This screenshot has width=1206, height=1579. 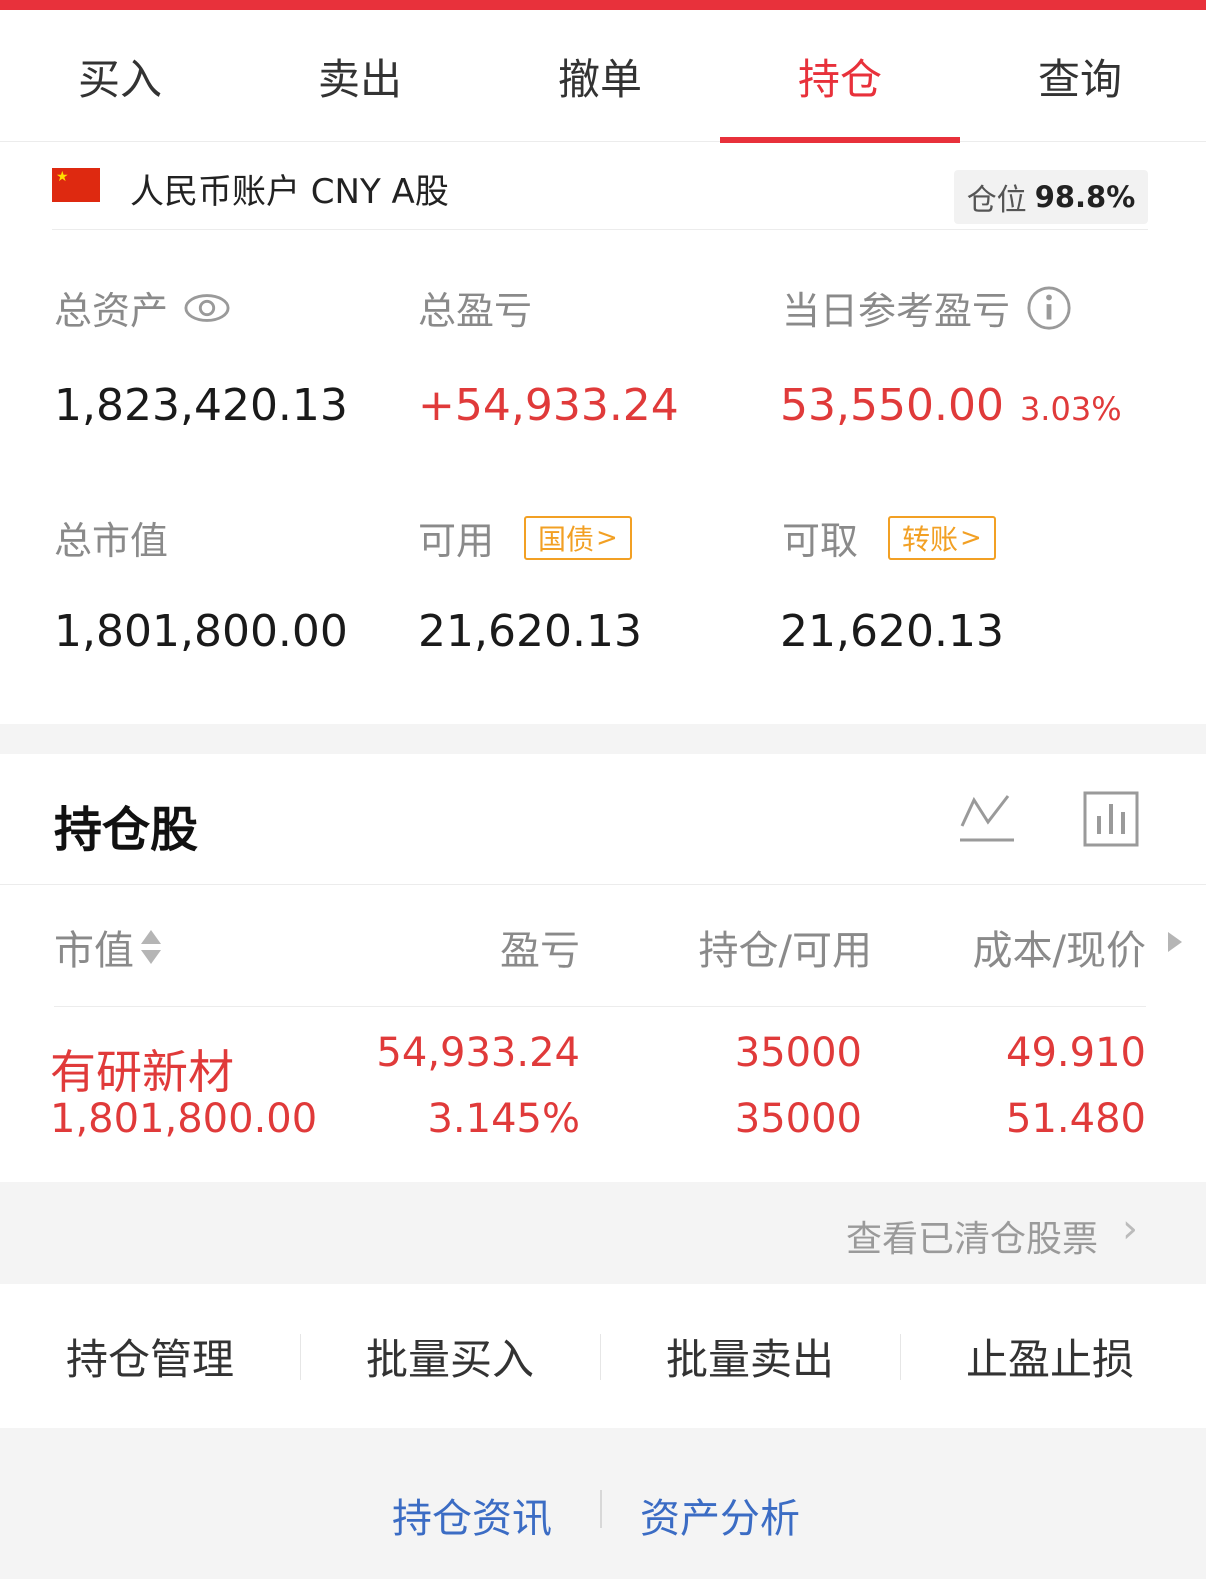 I want to click on total-assets-label-group: 总资产, so click(x=142, y=307).